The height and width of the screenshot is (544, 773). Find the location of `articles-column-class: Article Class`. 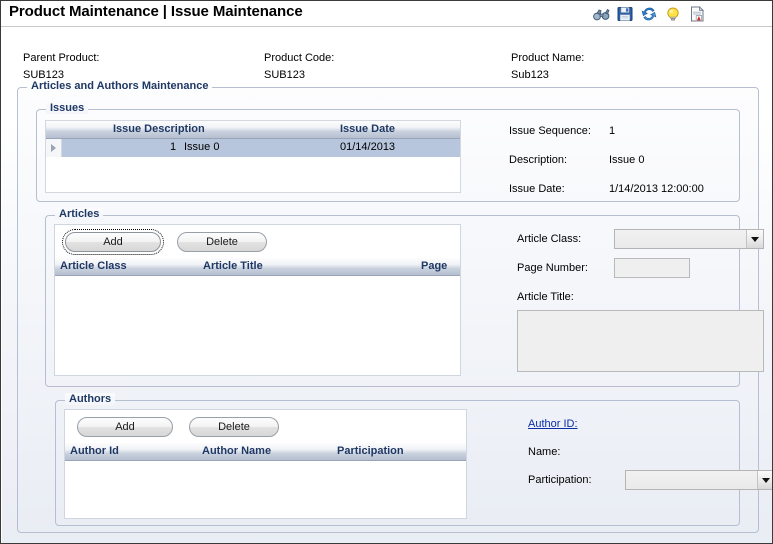

articles-column-class: Article Class is located at coordinates (93, 266).